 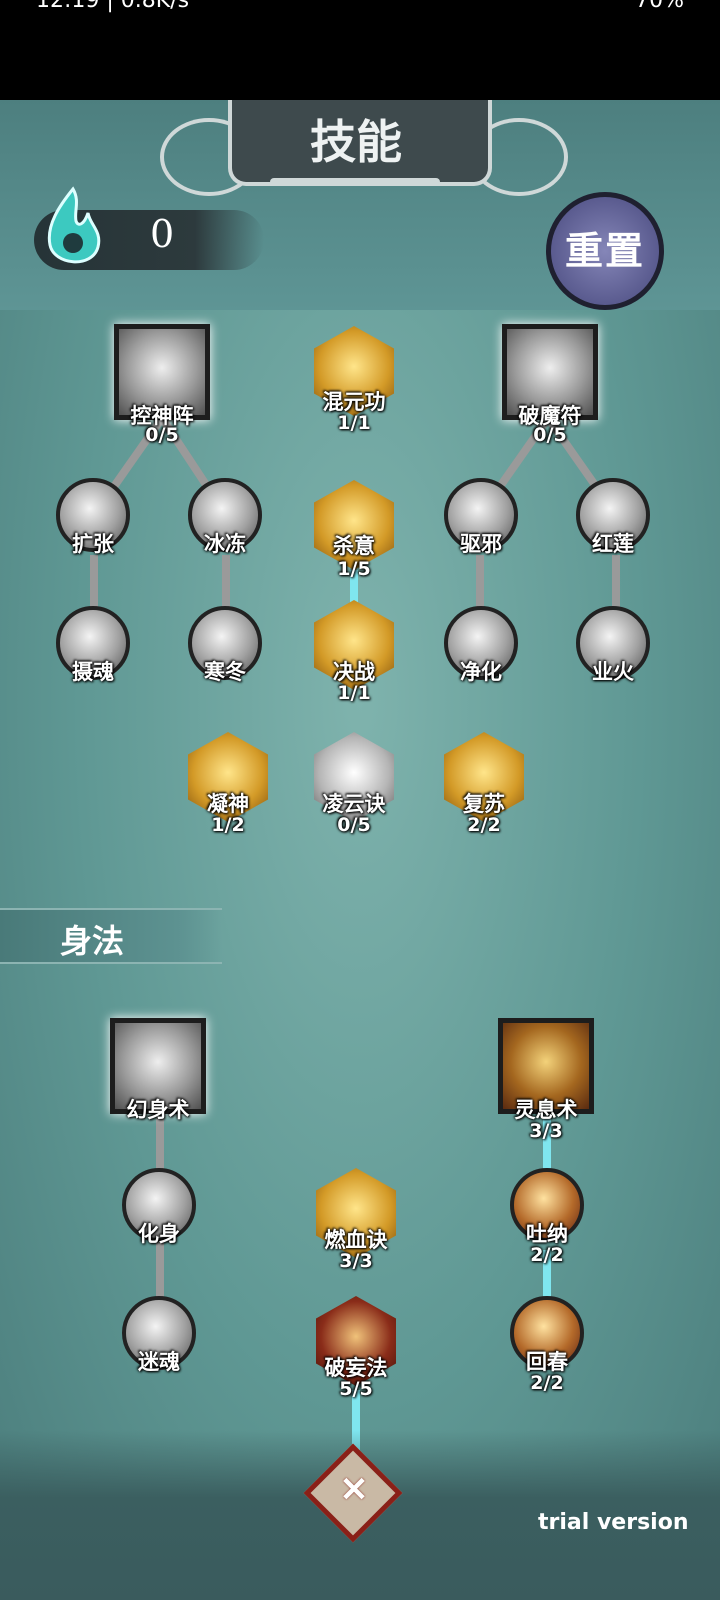 I want to click on movement-section-header: 身法, so click(x=111, y=936).